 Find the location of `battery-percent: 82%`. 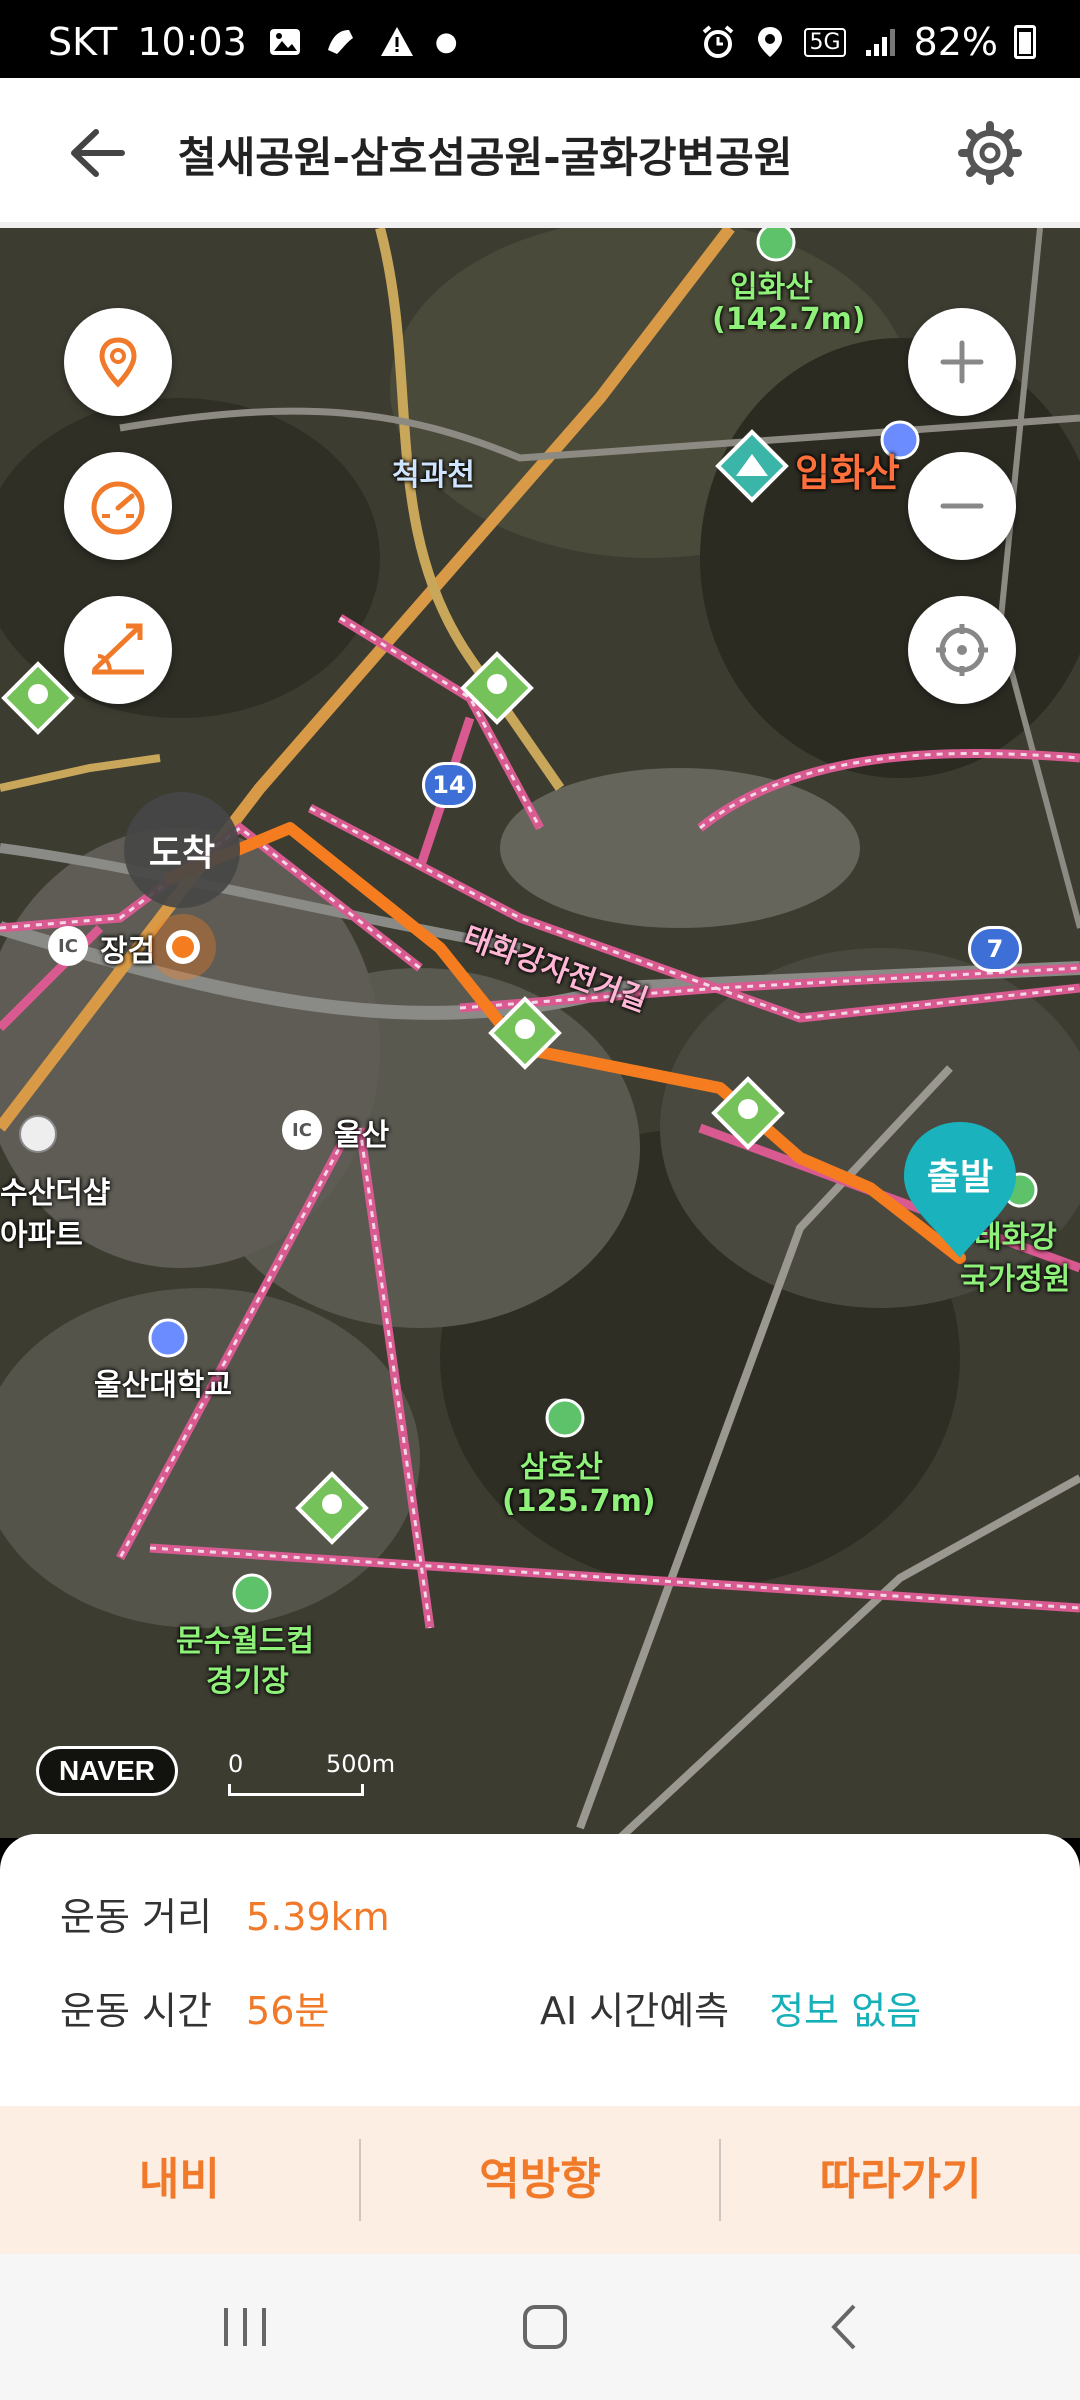

battery-percent: 82% is located at coordinates (955, 42).